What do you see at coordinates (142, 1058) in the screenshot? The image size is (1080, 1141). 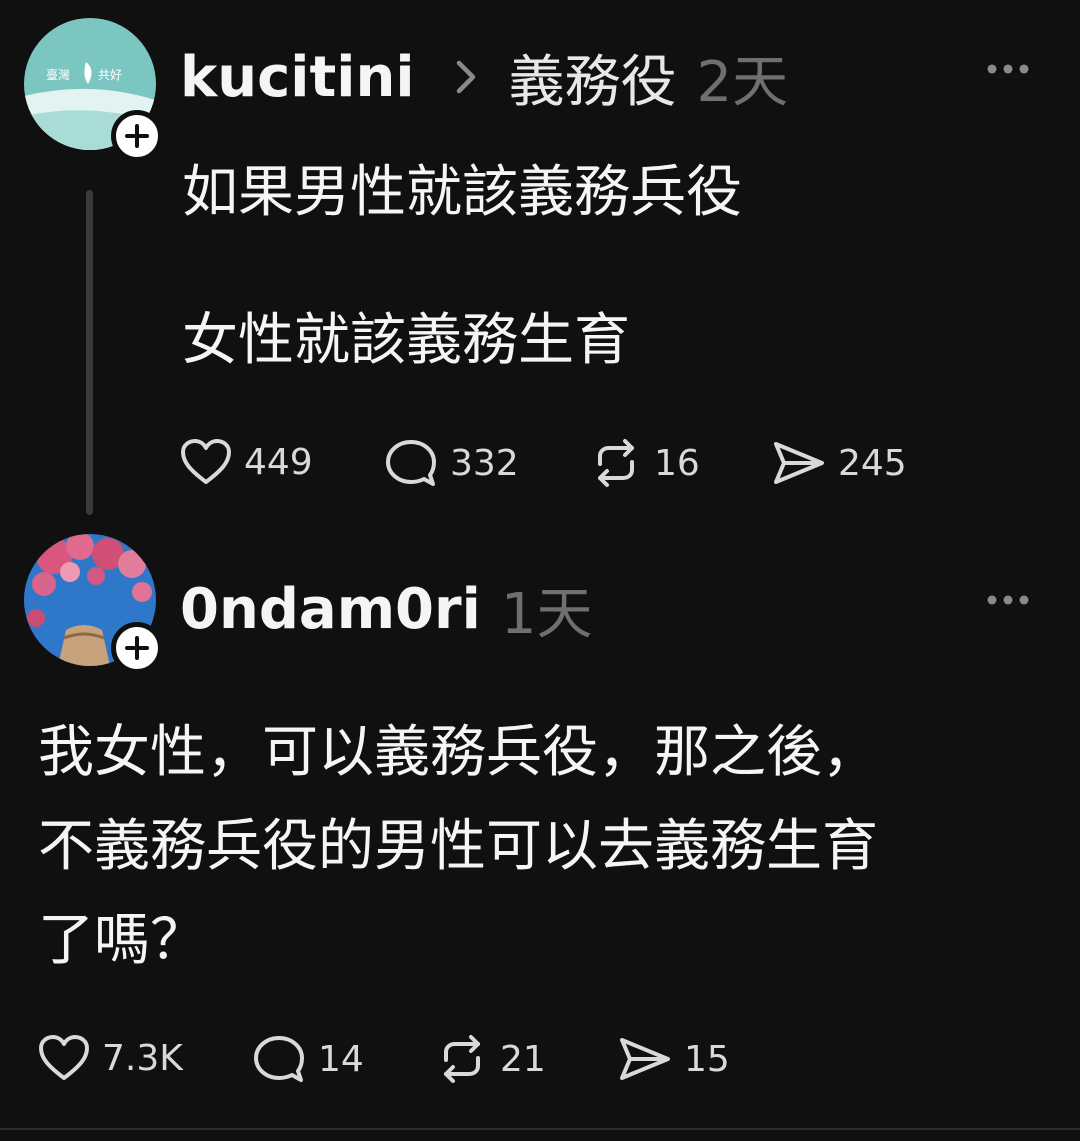 I see `like-count: 7.3K` at bounding box center [142, 1058].